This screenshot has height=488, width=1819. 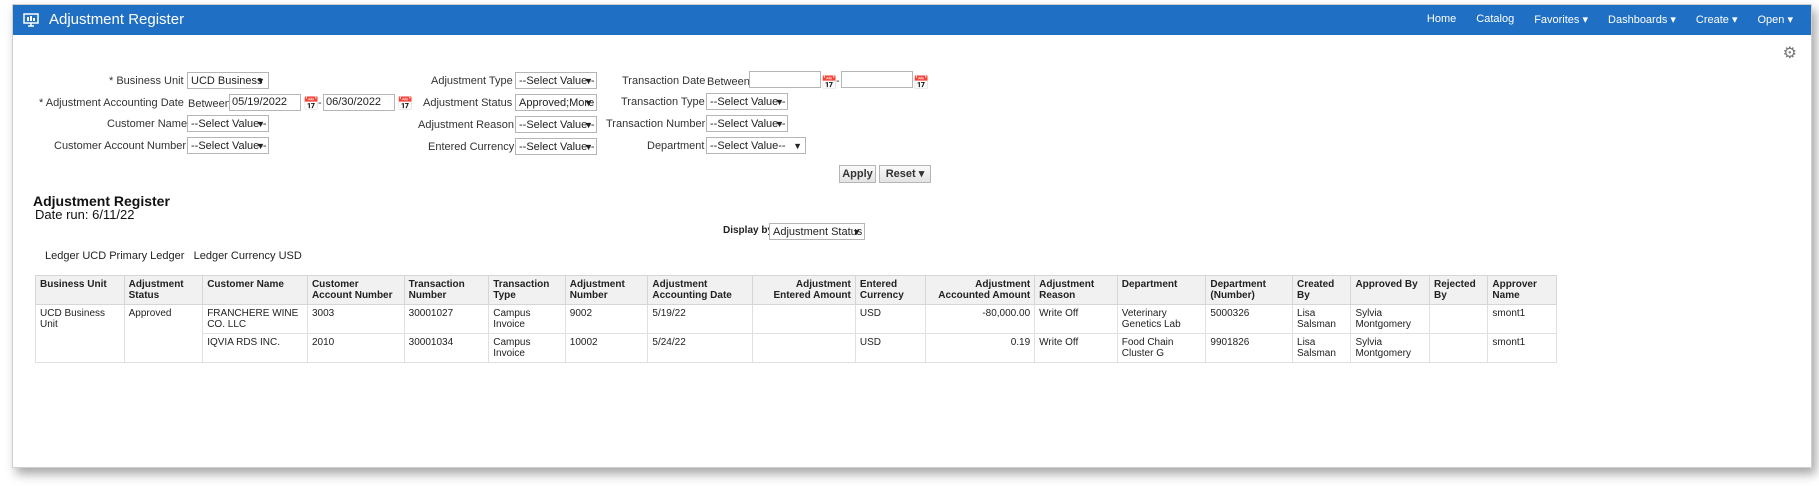 What do you see at coordinates (85, 214) in the screenshot?
I see `report-date-run: Date run: 6/11/22` at bounding box center [85, 214].